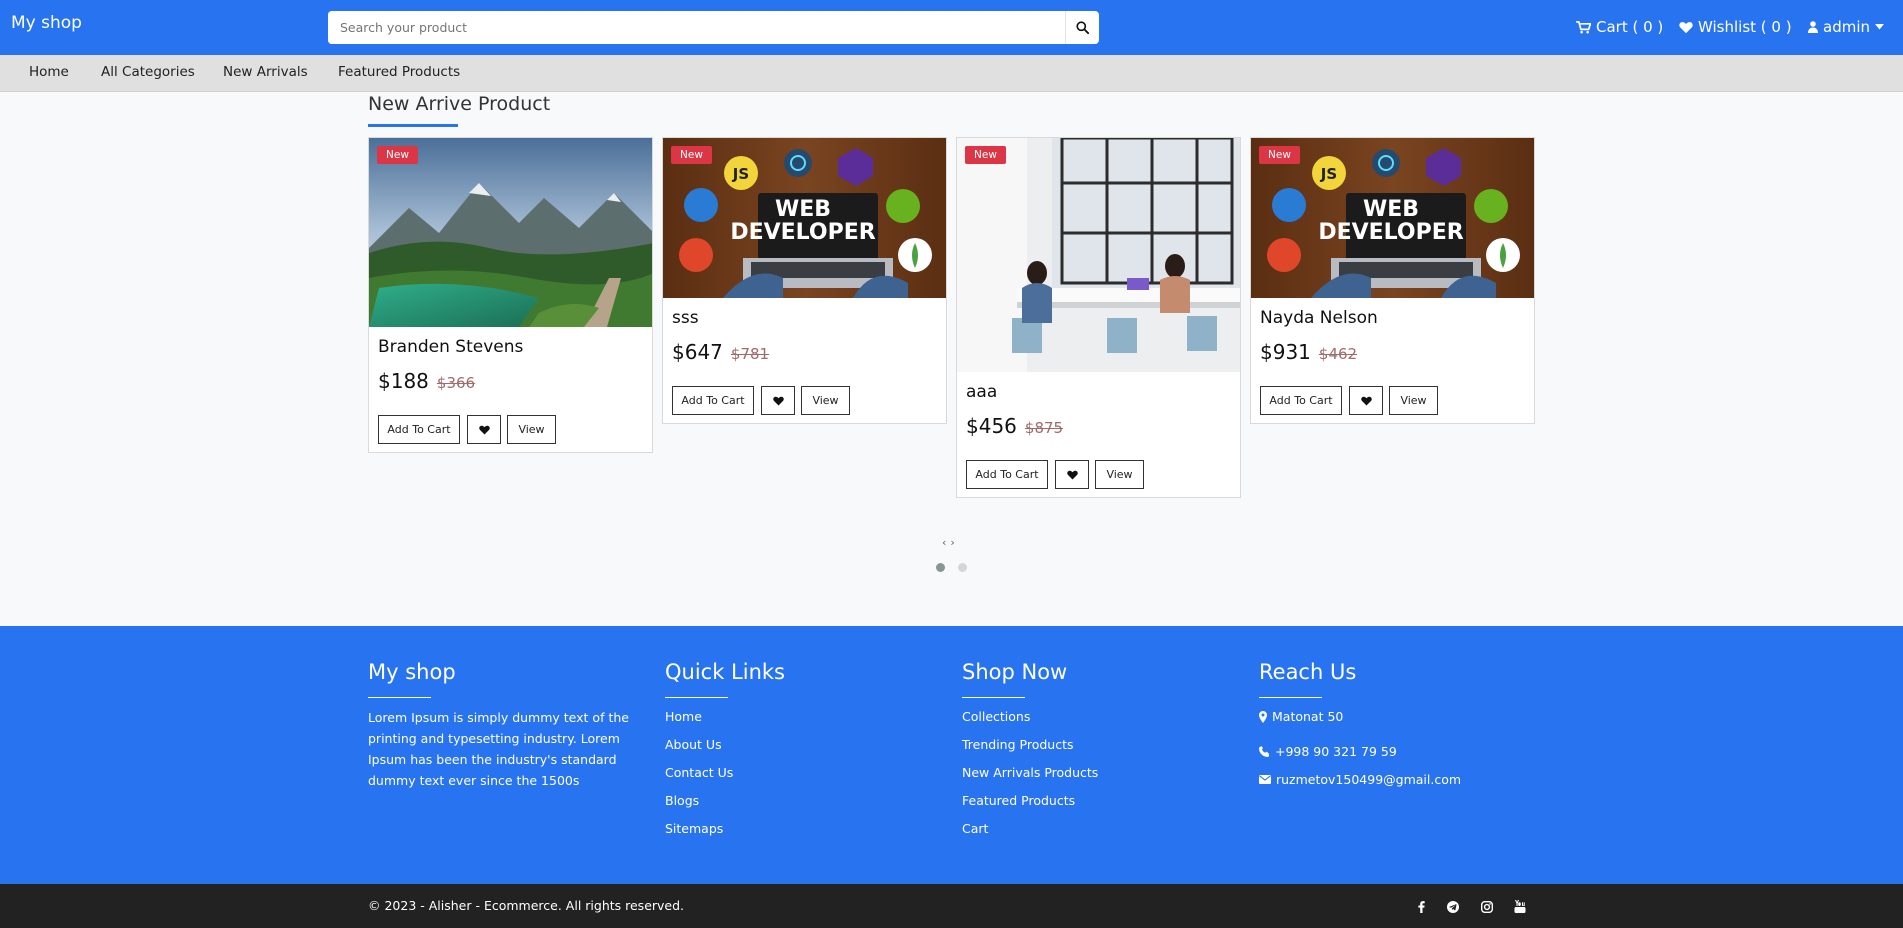  What do you see at coordinates (975, 828) in the screenshot?
I see `footer-link-cart: Cart` at bounding box center [975, 828].